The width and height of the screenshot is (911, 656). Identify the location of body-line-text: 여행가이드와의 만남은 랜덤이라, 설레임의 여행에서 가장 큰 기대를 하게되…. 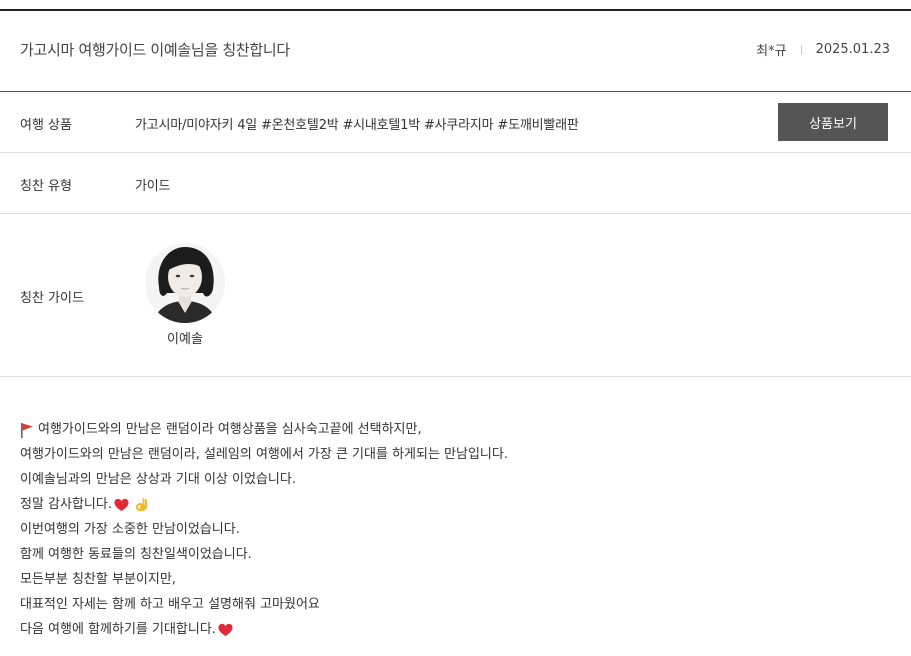
(264, 454).